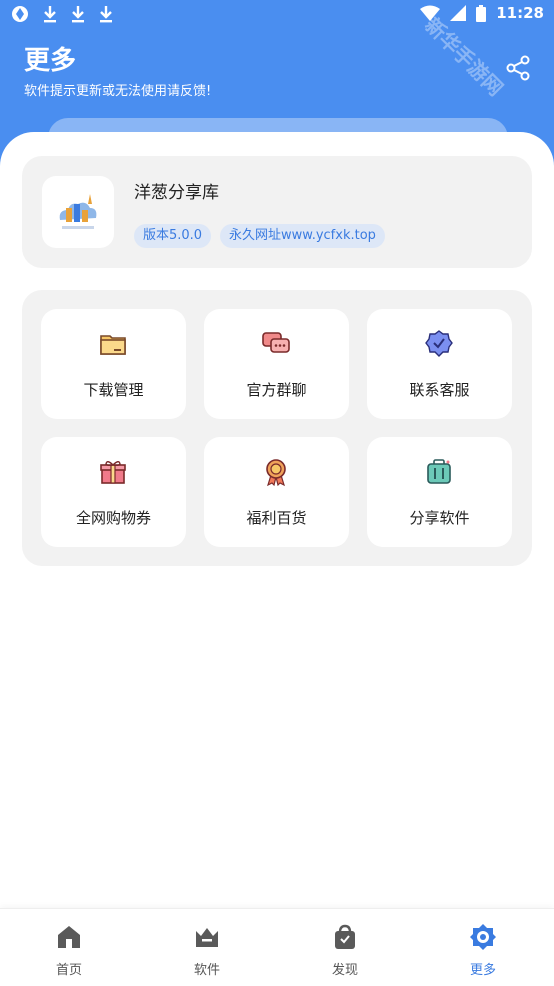 The image size is (554, 986). What do you see at coordinates (302, 236) in the screenshot?
I see `url-badge: 永久网址www.ycfxk.top` at bounding box center [302, 236].